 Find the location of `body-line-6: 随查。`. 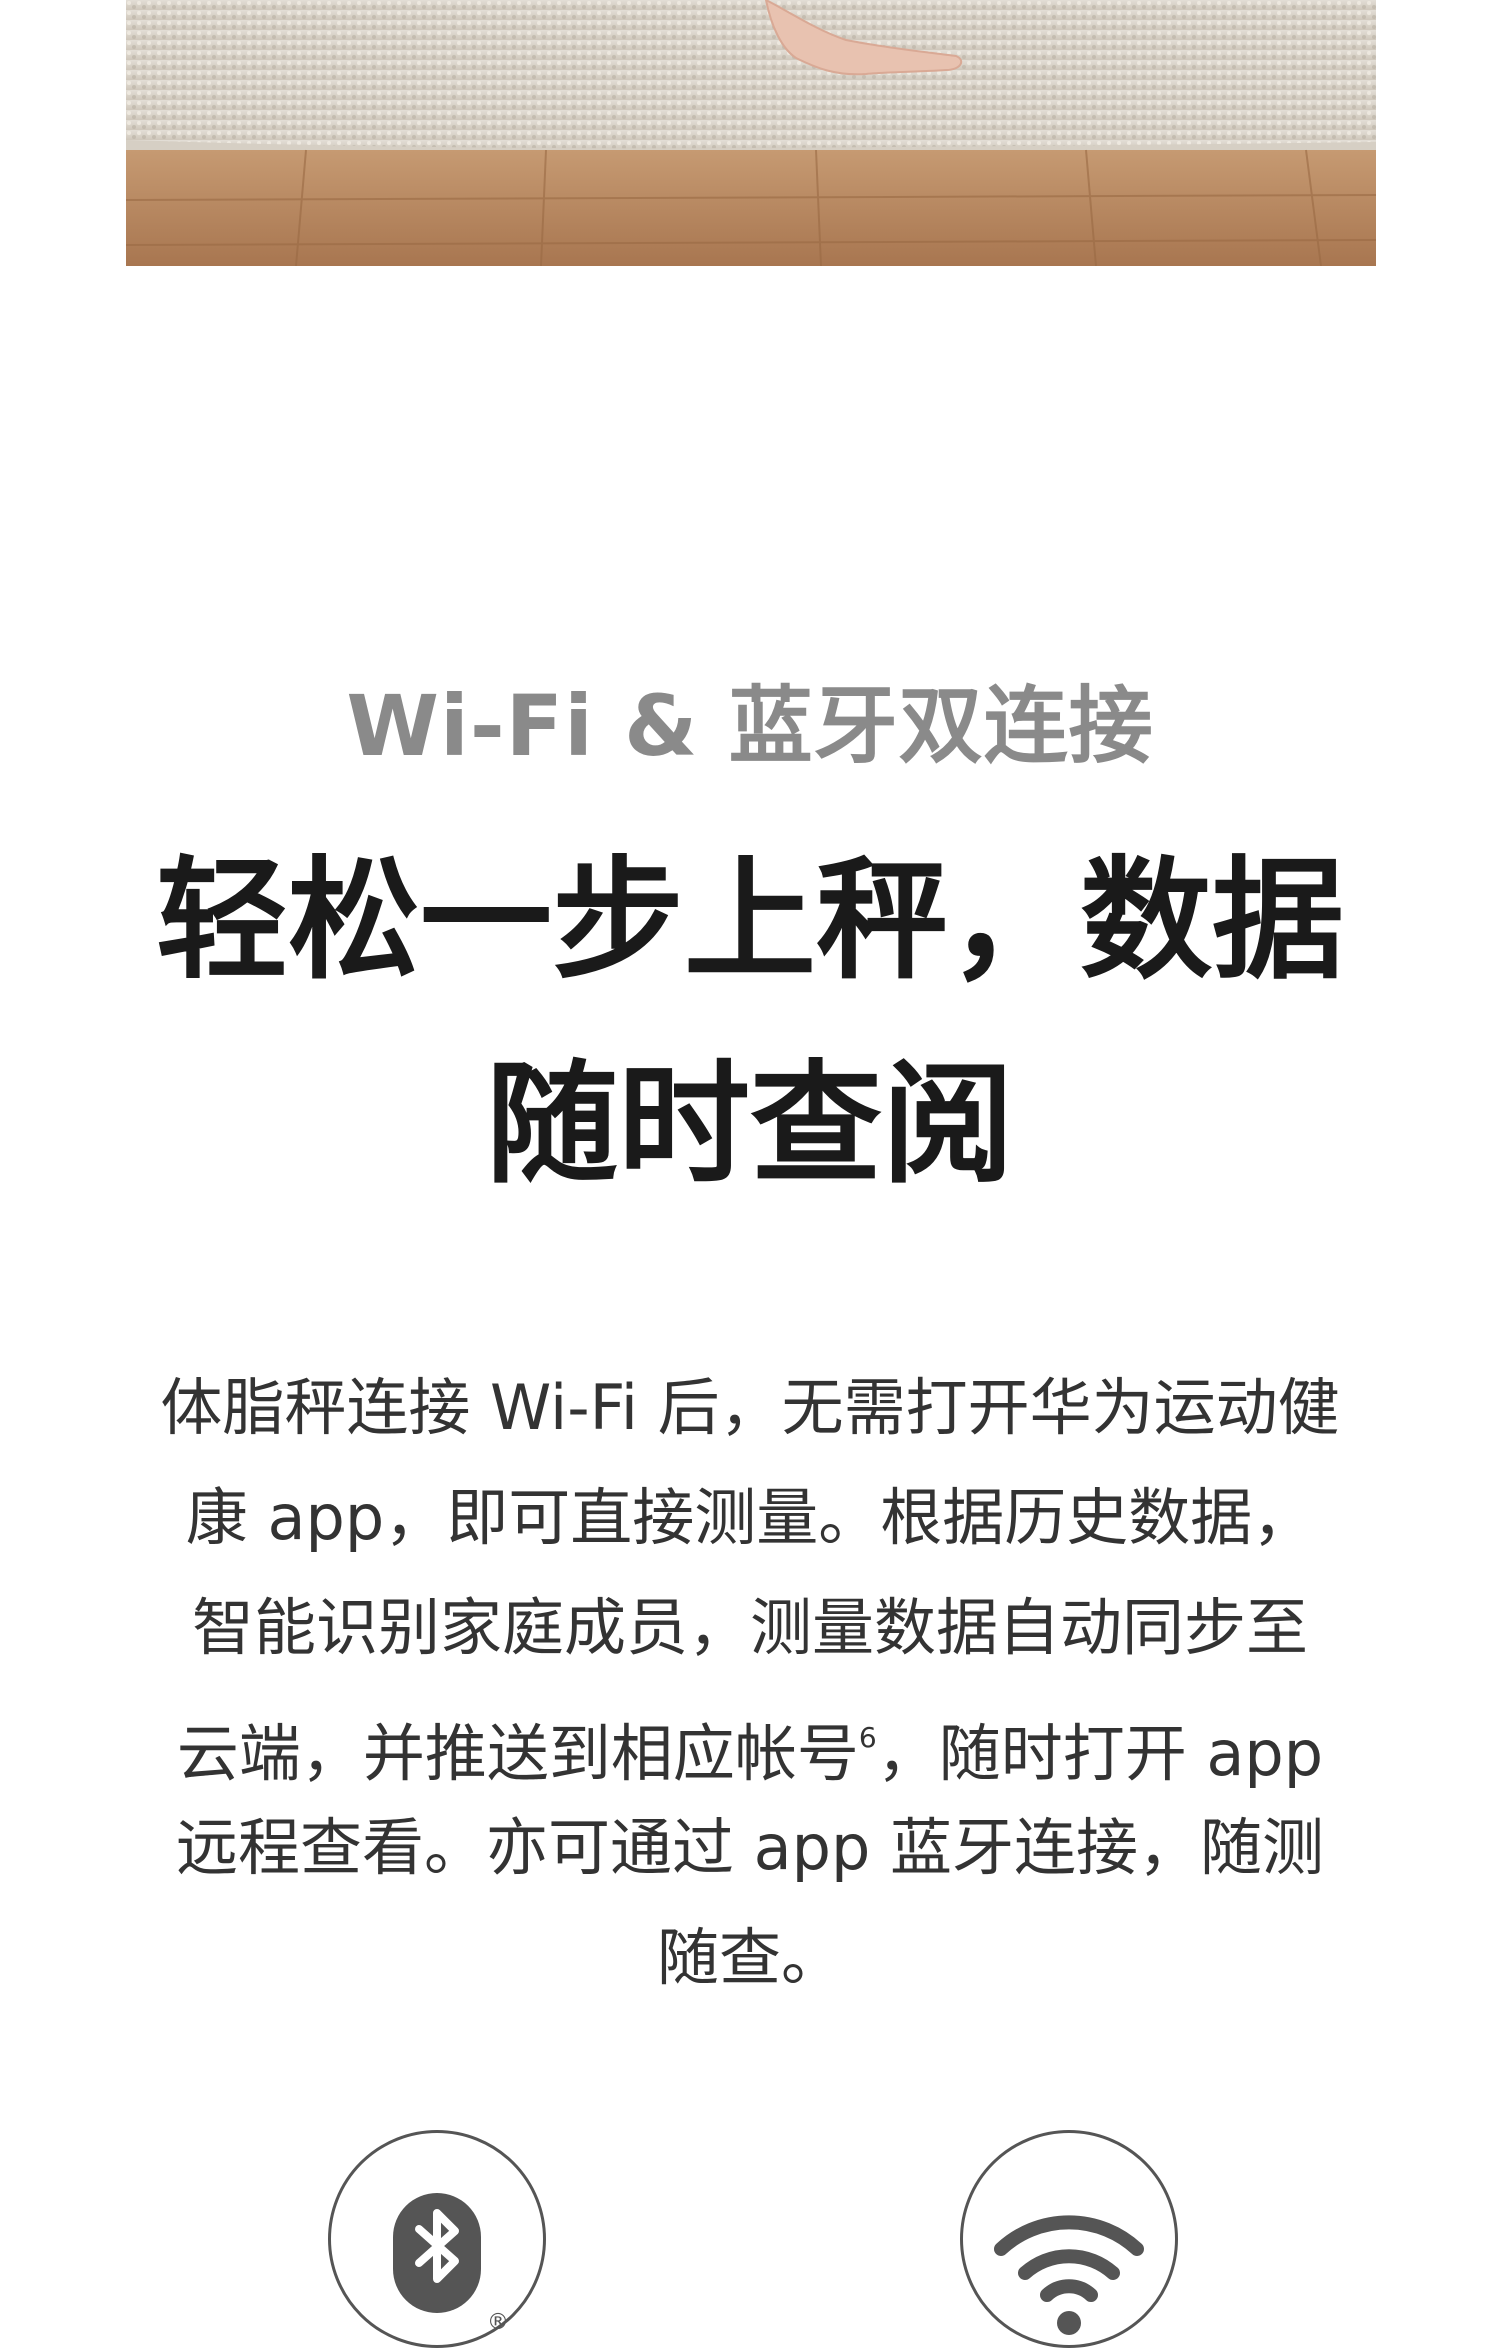

body-line-6: 随查。 is located at coordinates (749, 1957).